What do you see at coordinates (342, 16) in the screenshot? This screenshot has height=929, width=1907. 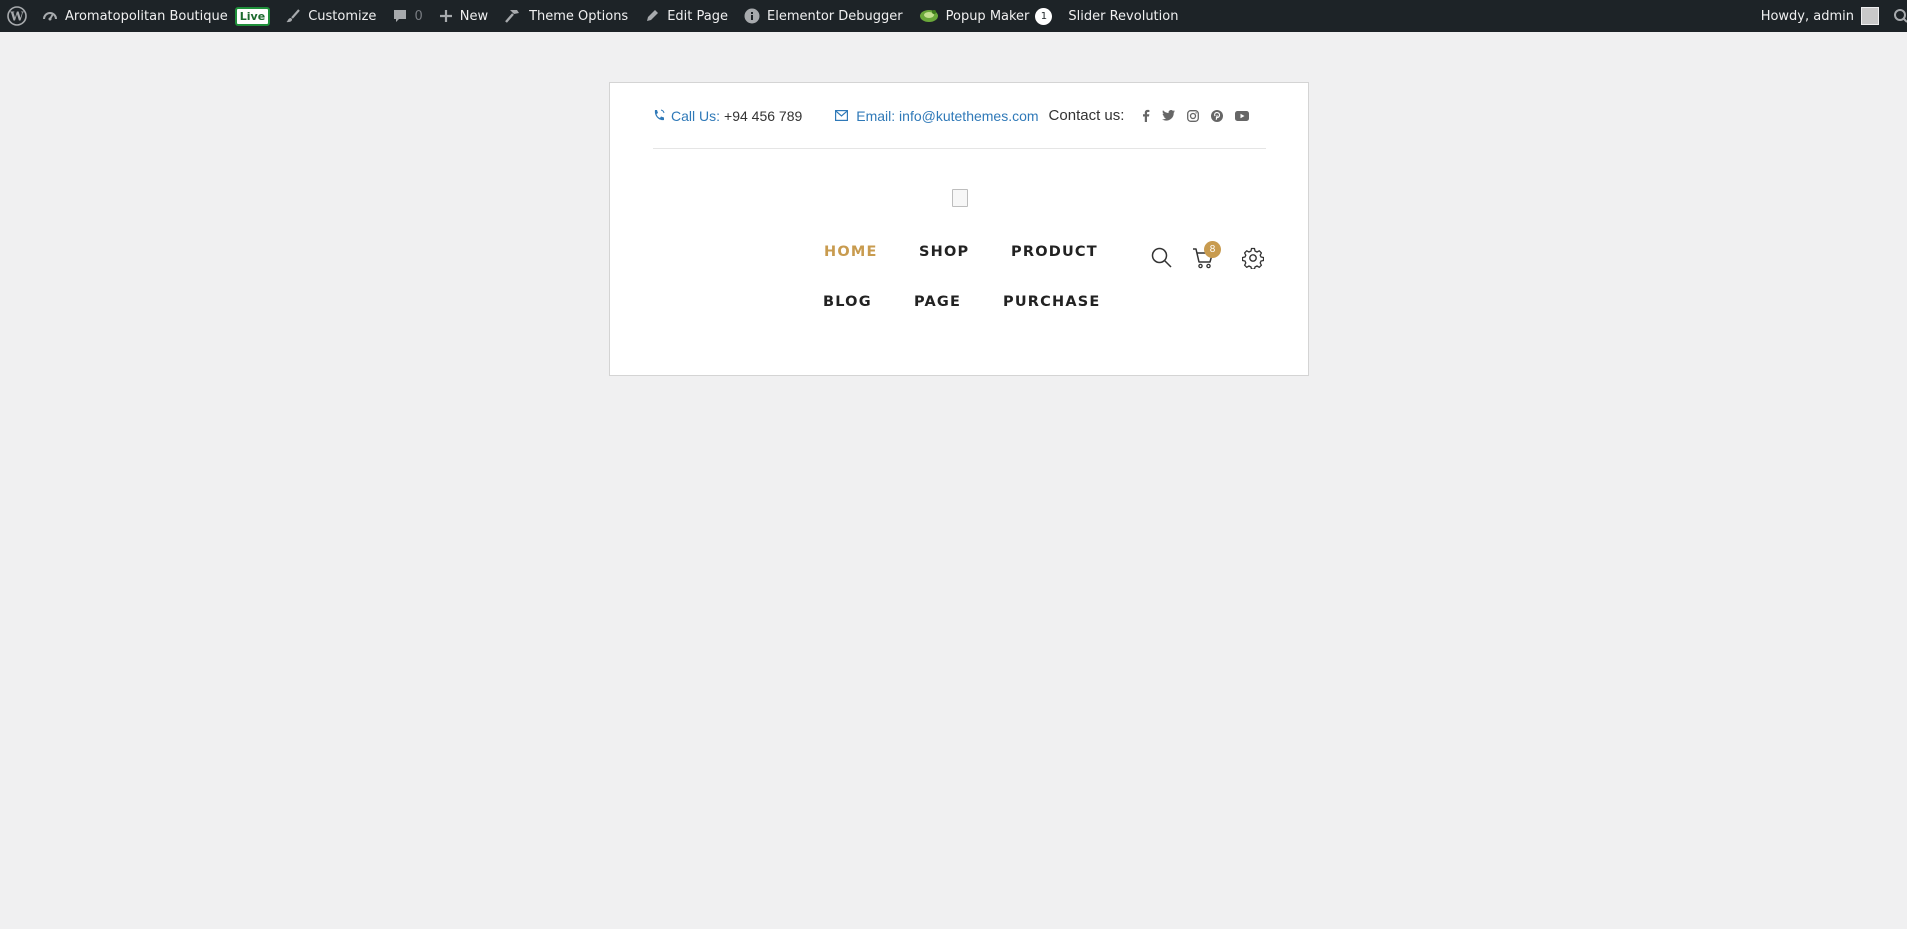 I see `customize-label: Customize` at bounding box center [342, 16].